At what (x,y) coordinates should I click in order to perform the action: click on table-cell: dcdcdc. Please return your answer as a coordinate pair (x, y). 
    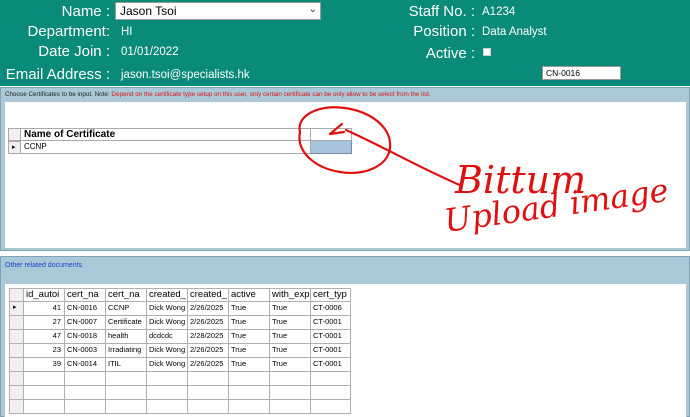
    Looking at the image, I should click on (166, 337).